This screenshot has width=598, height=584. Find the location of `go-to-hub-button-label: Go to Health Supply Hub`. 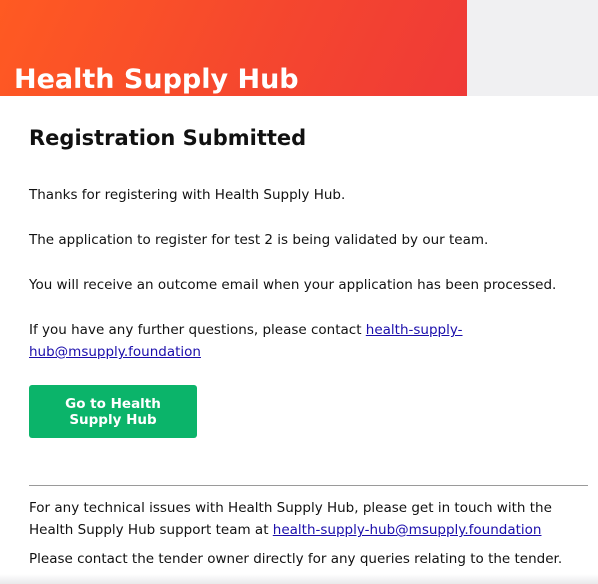

go-to-hub-button-label: Go to Health Supply Hub is located at coordinates (113, 411).